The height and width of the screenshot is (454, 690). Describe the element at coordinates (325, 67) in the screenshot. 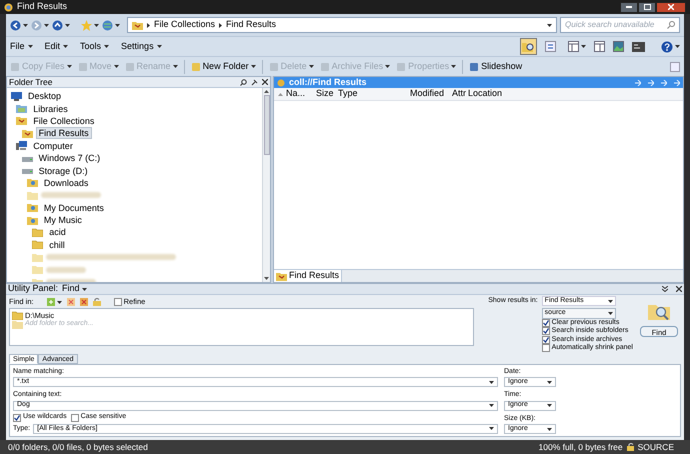

I see `archive-icon` at that location.